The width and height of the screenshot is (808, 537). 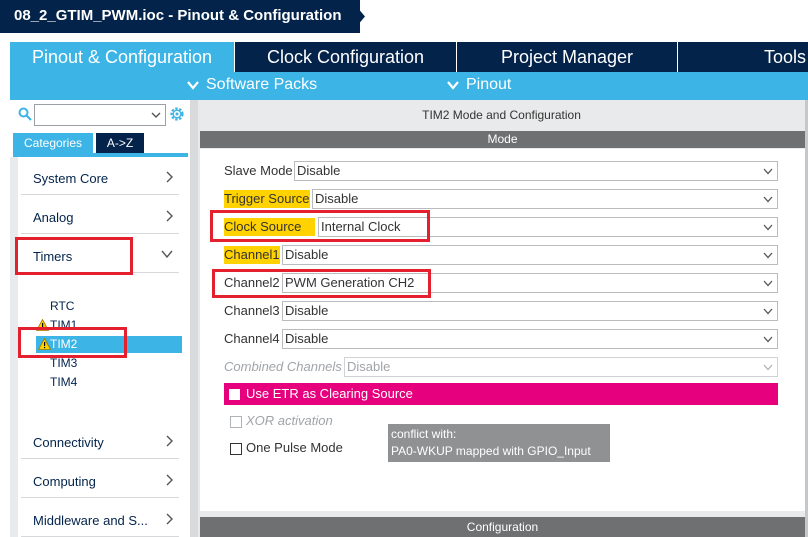 I want to click on timer-item-tim4: TIM4, so click(x=63, y=382).